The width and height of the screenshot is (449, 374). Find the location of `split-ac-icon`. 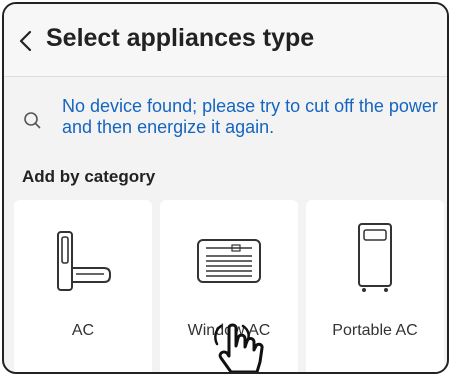

split-ac-icon is located at coordinates (84, 261).